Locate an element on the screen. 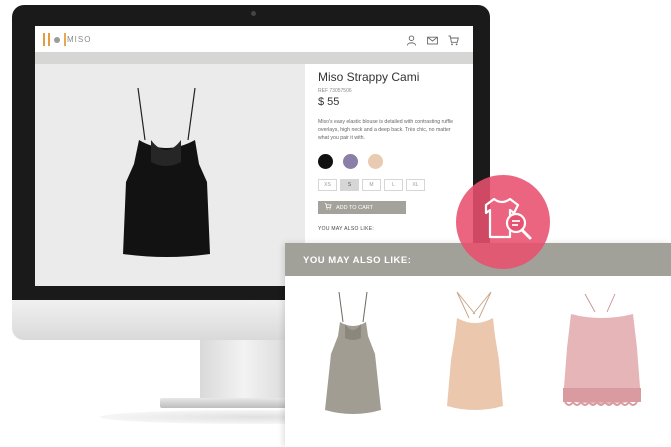 This screenshot has height=447, width=671. product-title: Miso Strappy Cami is located at coordinates (369, 77).